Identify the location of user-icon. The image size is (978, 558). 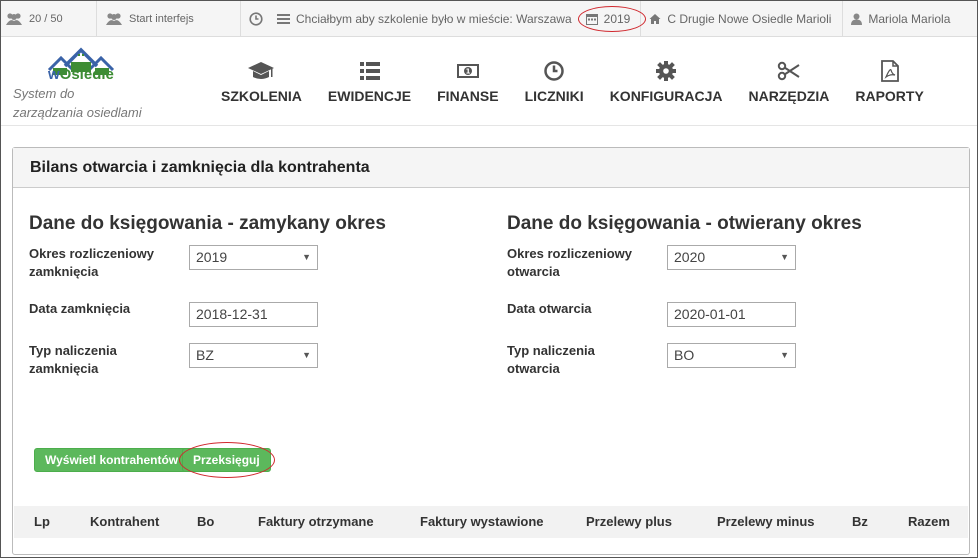
(857, 19).